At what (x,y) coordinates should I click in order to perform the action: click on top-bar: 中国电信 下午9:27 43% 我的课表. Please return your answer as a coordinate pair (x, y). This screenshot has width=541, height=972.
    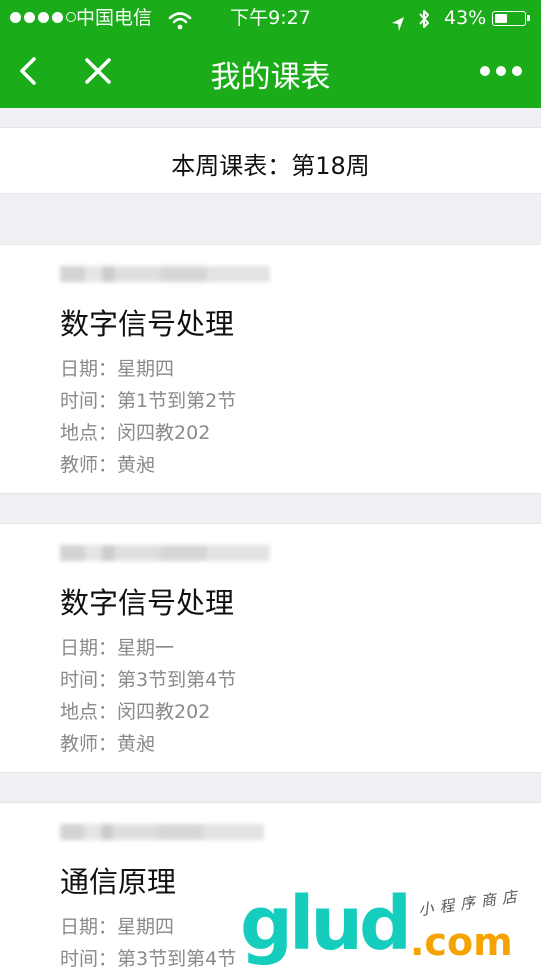
    Looking at the image, I should click on (270, 54).